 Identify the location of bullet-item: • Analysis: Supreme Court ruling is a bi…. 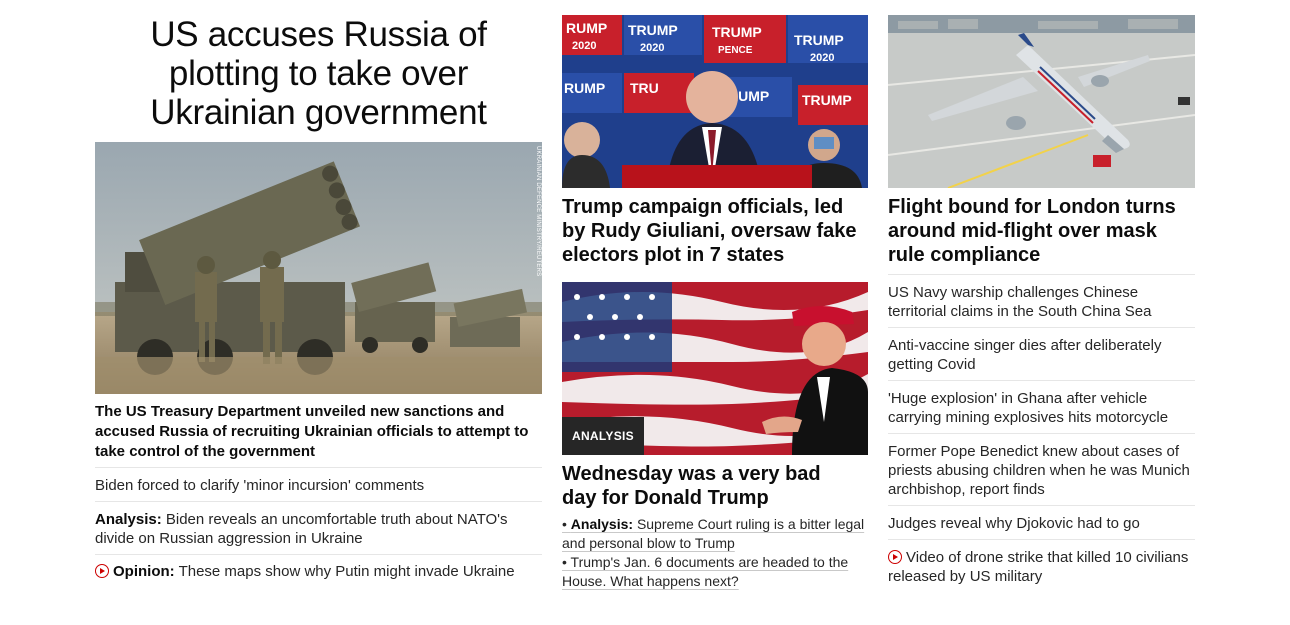
(715, 534).